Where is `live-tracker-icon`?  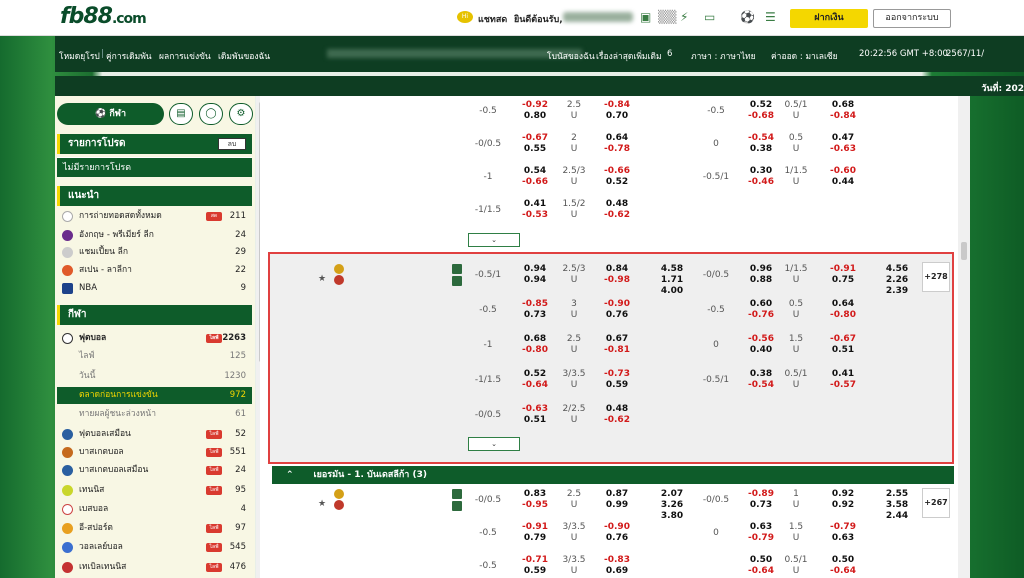
live-tracker-icon is located at coordinates (457, 506).